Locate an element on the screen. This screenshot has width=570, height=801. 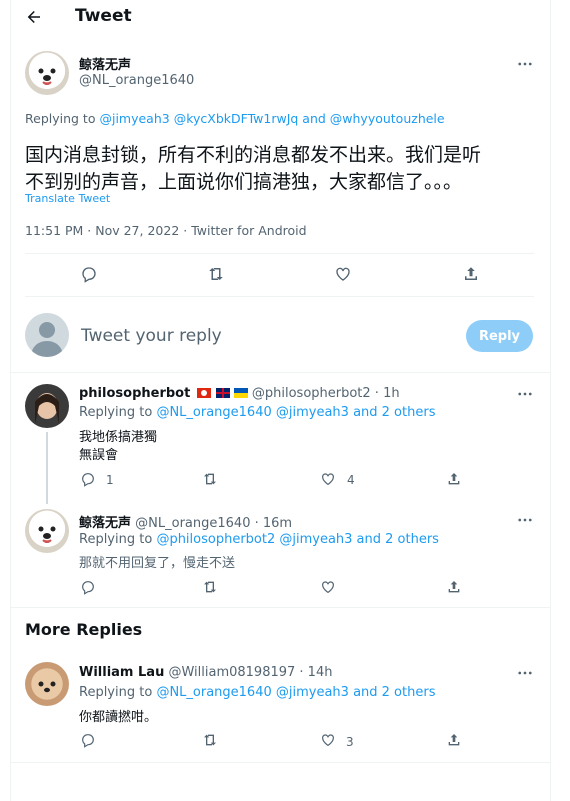
display-name: William Lau is located at coordinates (121, 672).